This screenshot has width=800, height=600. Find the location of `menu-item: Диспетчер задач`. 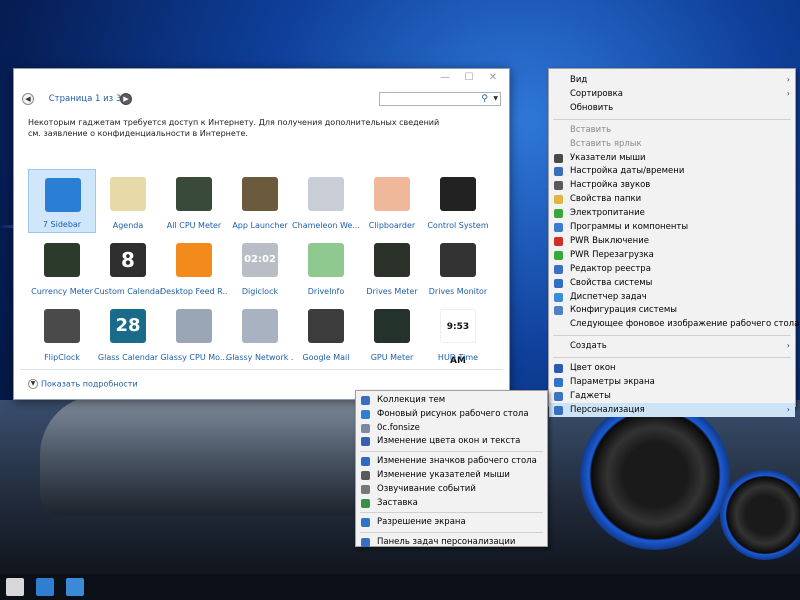

menu-item: Диспетчер задач is located at coordinates (672, 297).